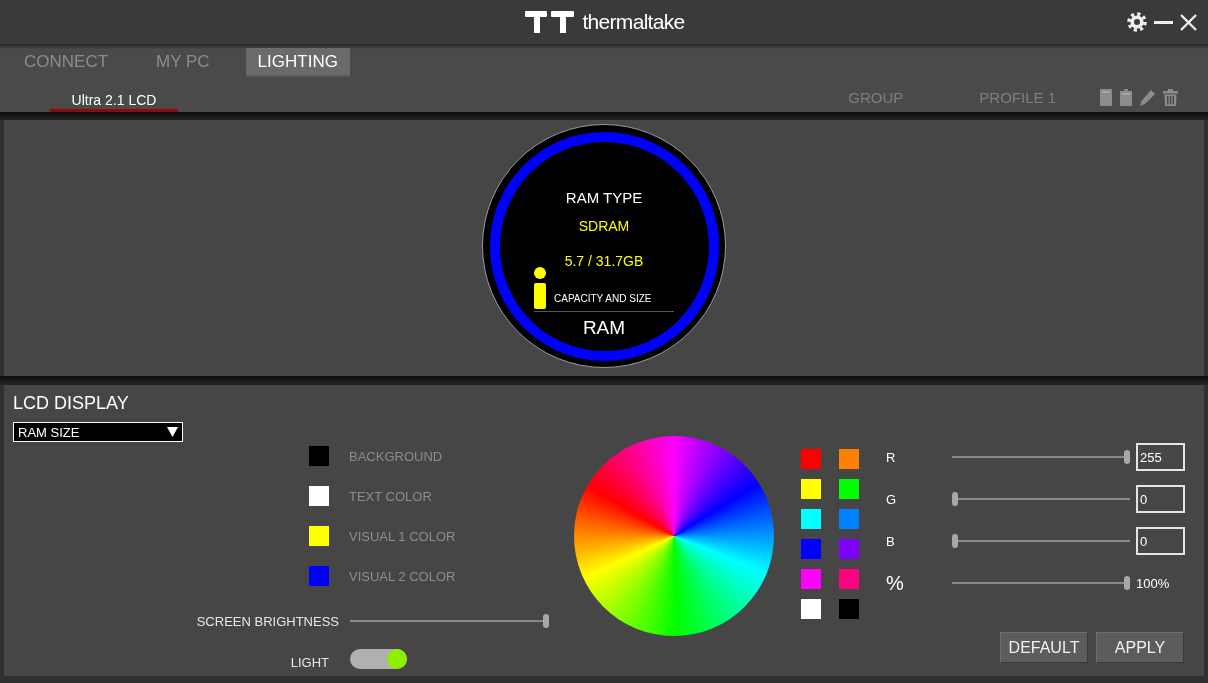 Image resolution: width=1208 pixels, height=683 pixels. Describe the element at coordinates (604, 261) in the screenshot. I see `lcd-reading: 5.7 / 31.7GB` at that location.